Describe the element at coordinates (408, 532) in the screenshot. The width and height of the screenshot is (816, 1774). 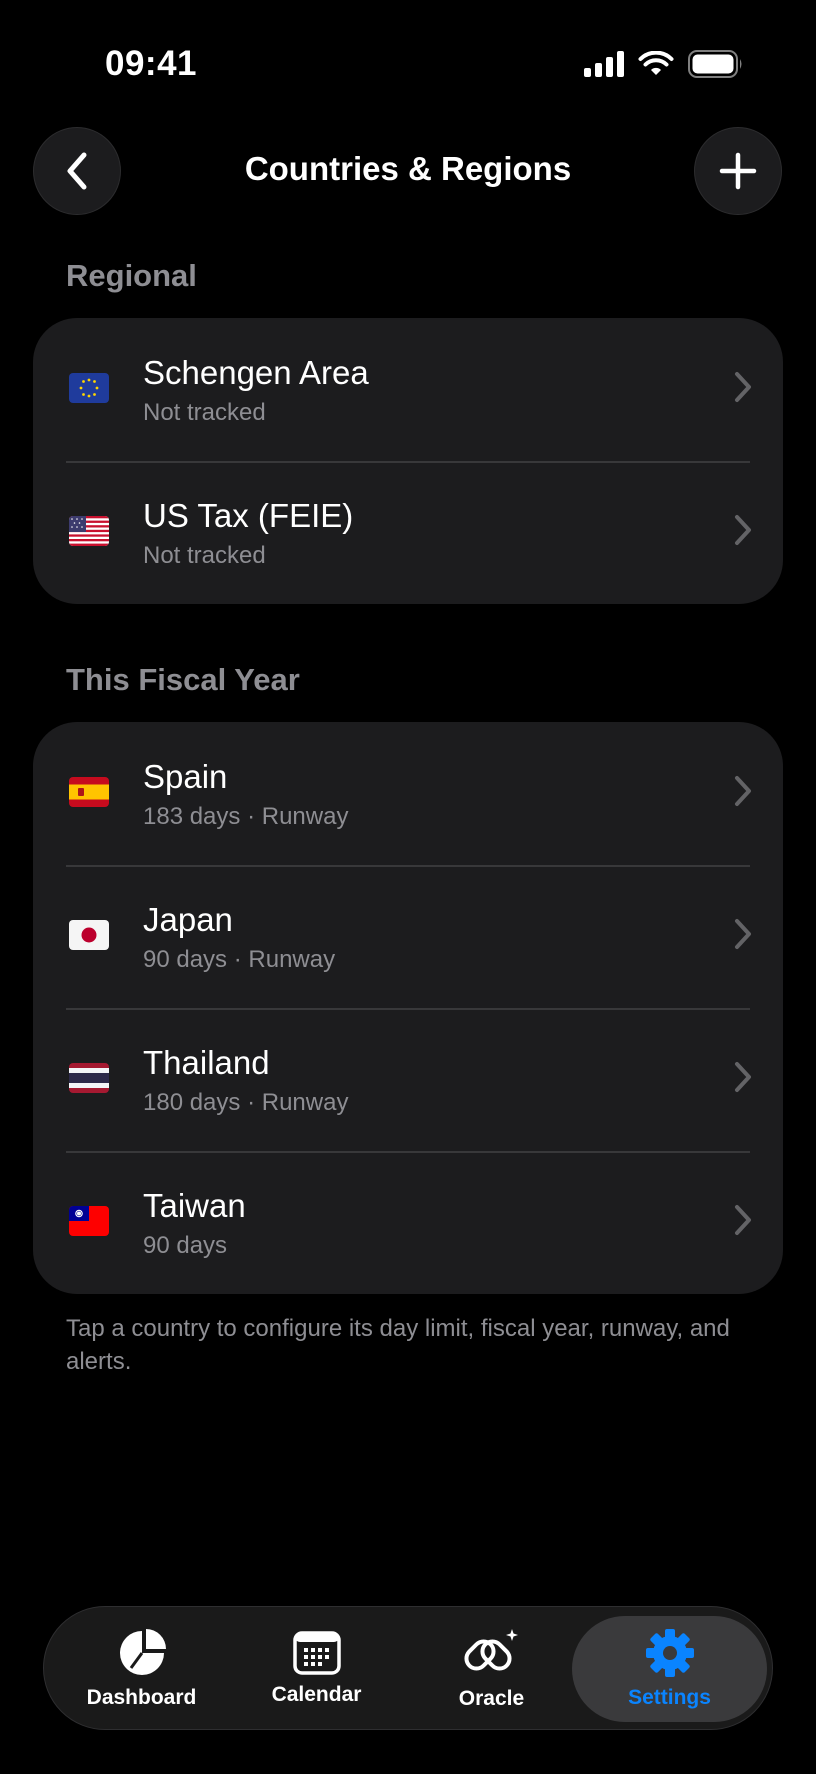
I see `list-item-us-tax-feie: US Tax (FEIE) Not tracked` at that location.